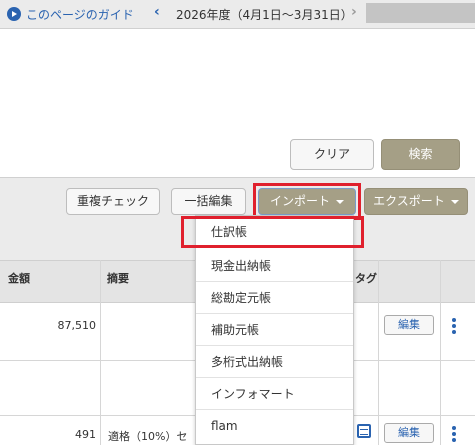 The image size is (475, 445). What do you see at coordinates (118, 278) in the screenshot?
I see `header-memo: 摘要` at bounding box center [118, 278].